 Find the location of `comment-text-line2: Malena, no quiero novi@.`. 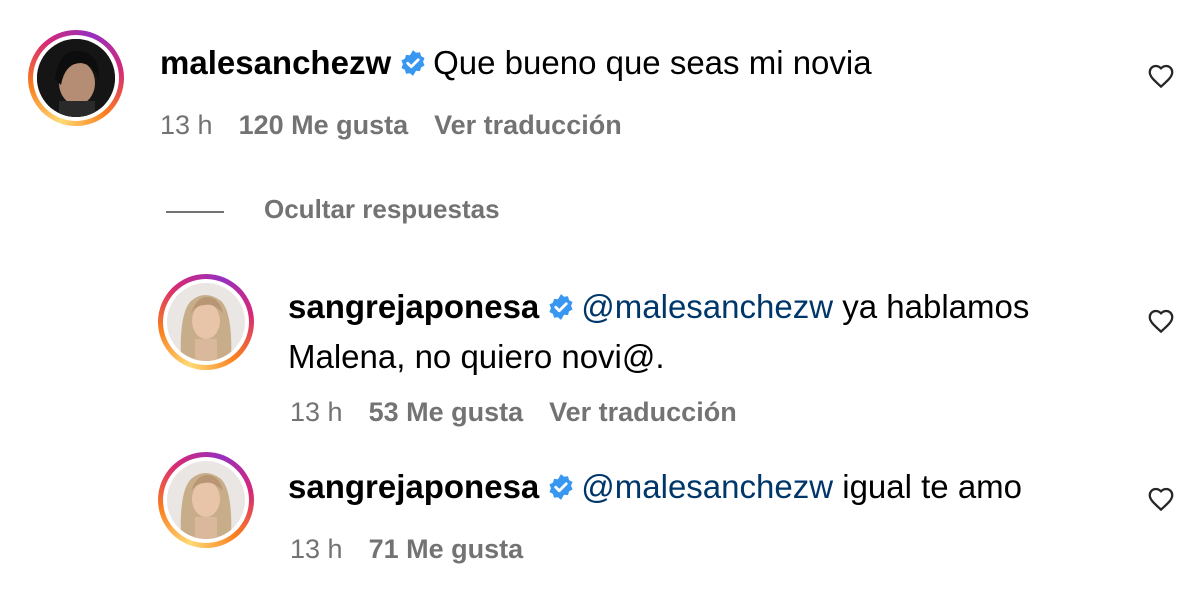

comment-text-line2: Malena, no quiero novi@. is located at coordinates (476, 357).